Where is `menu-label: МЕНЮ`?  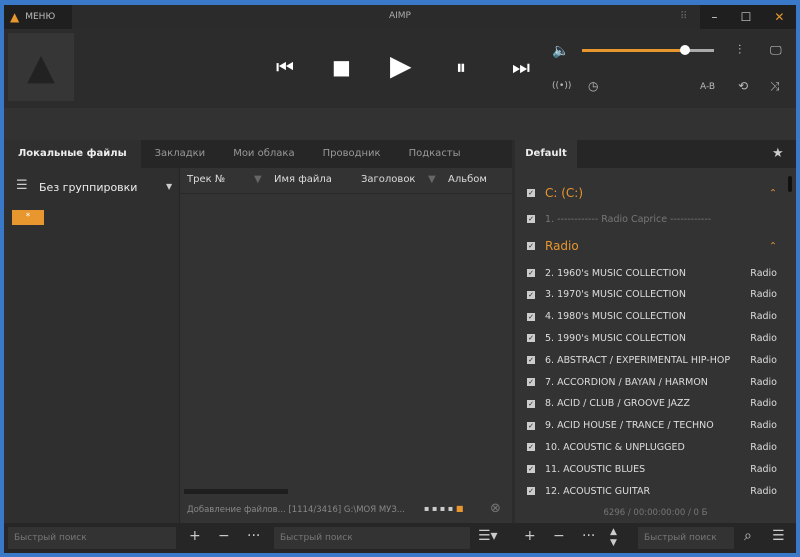 menu-label: МЕНЮ is located at coordinates (40, 17).